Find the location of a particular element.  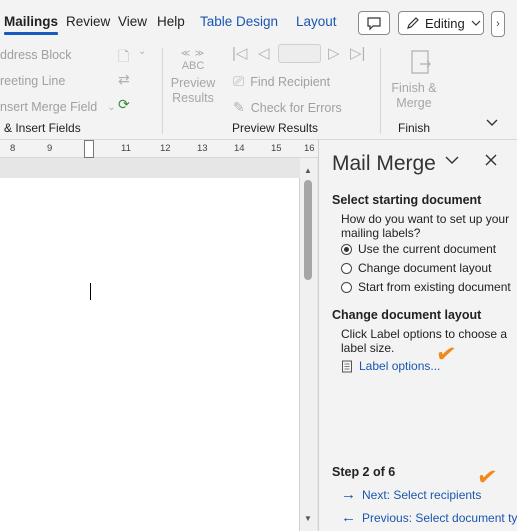

text-cursor is located at coordinates (90, 291).